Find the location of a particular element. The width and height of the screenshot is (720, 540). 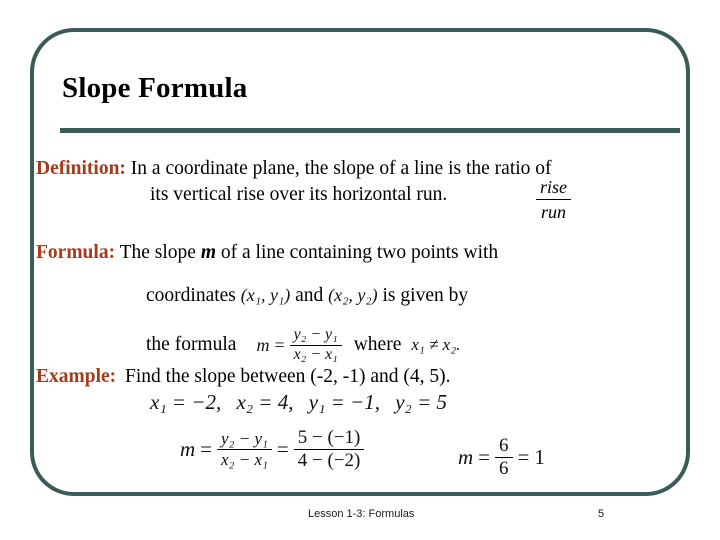

work-equals-2: = is located at coordinates (282, 448).